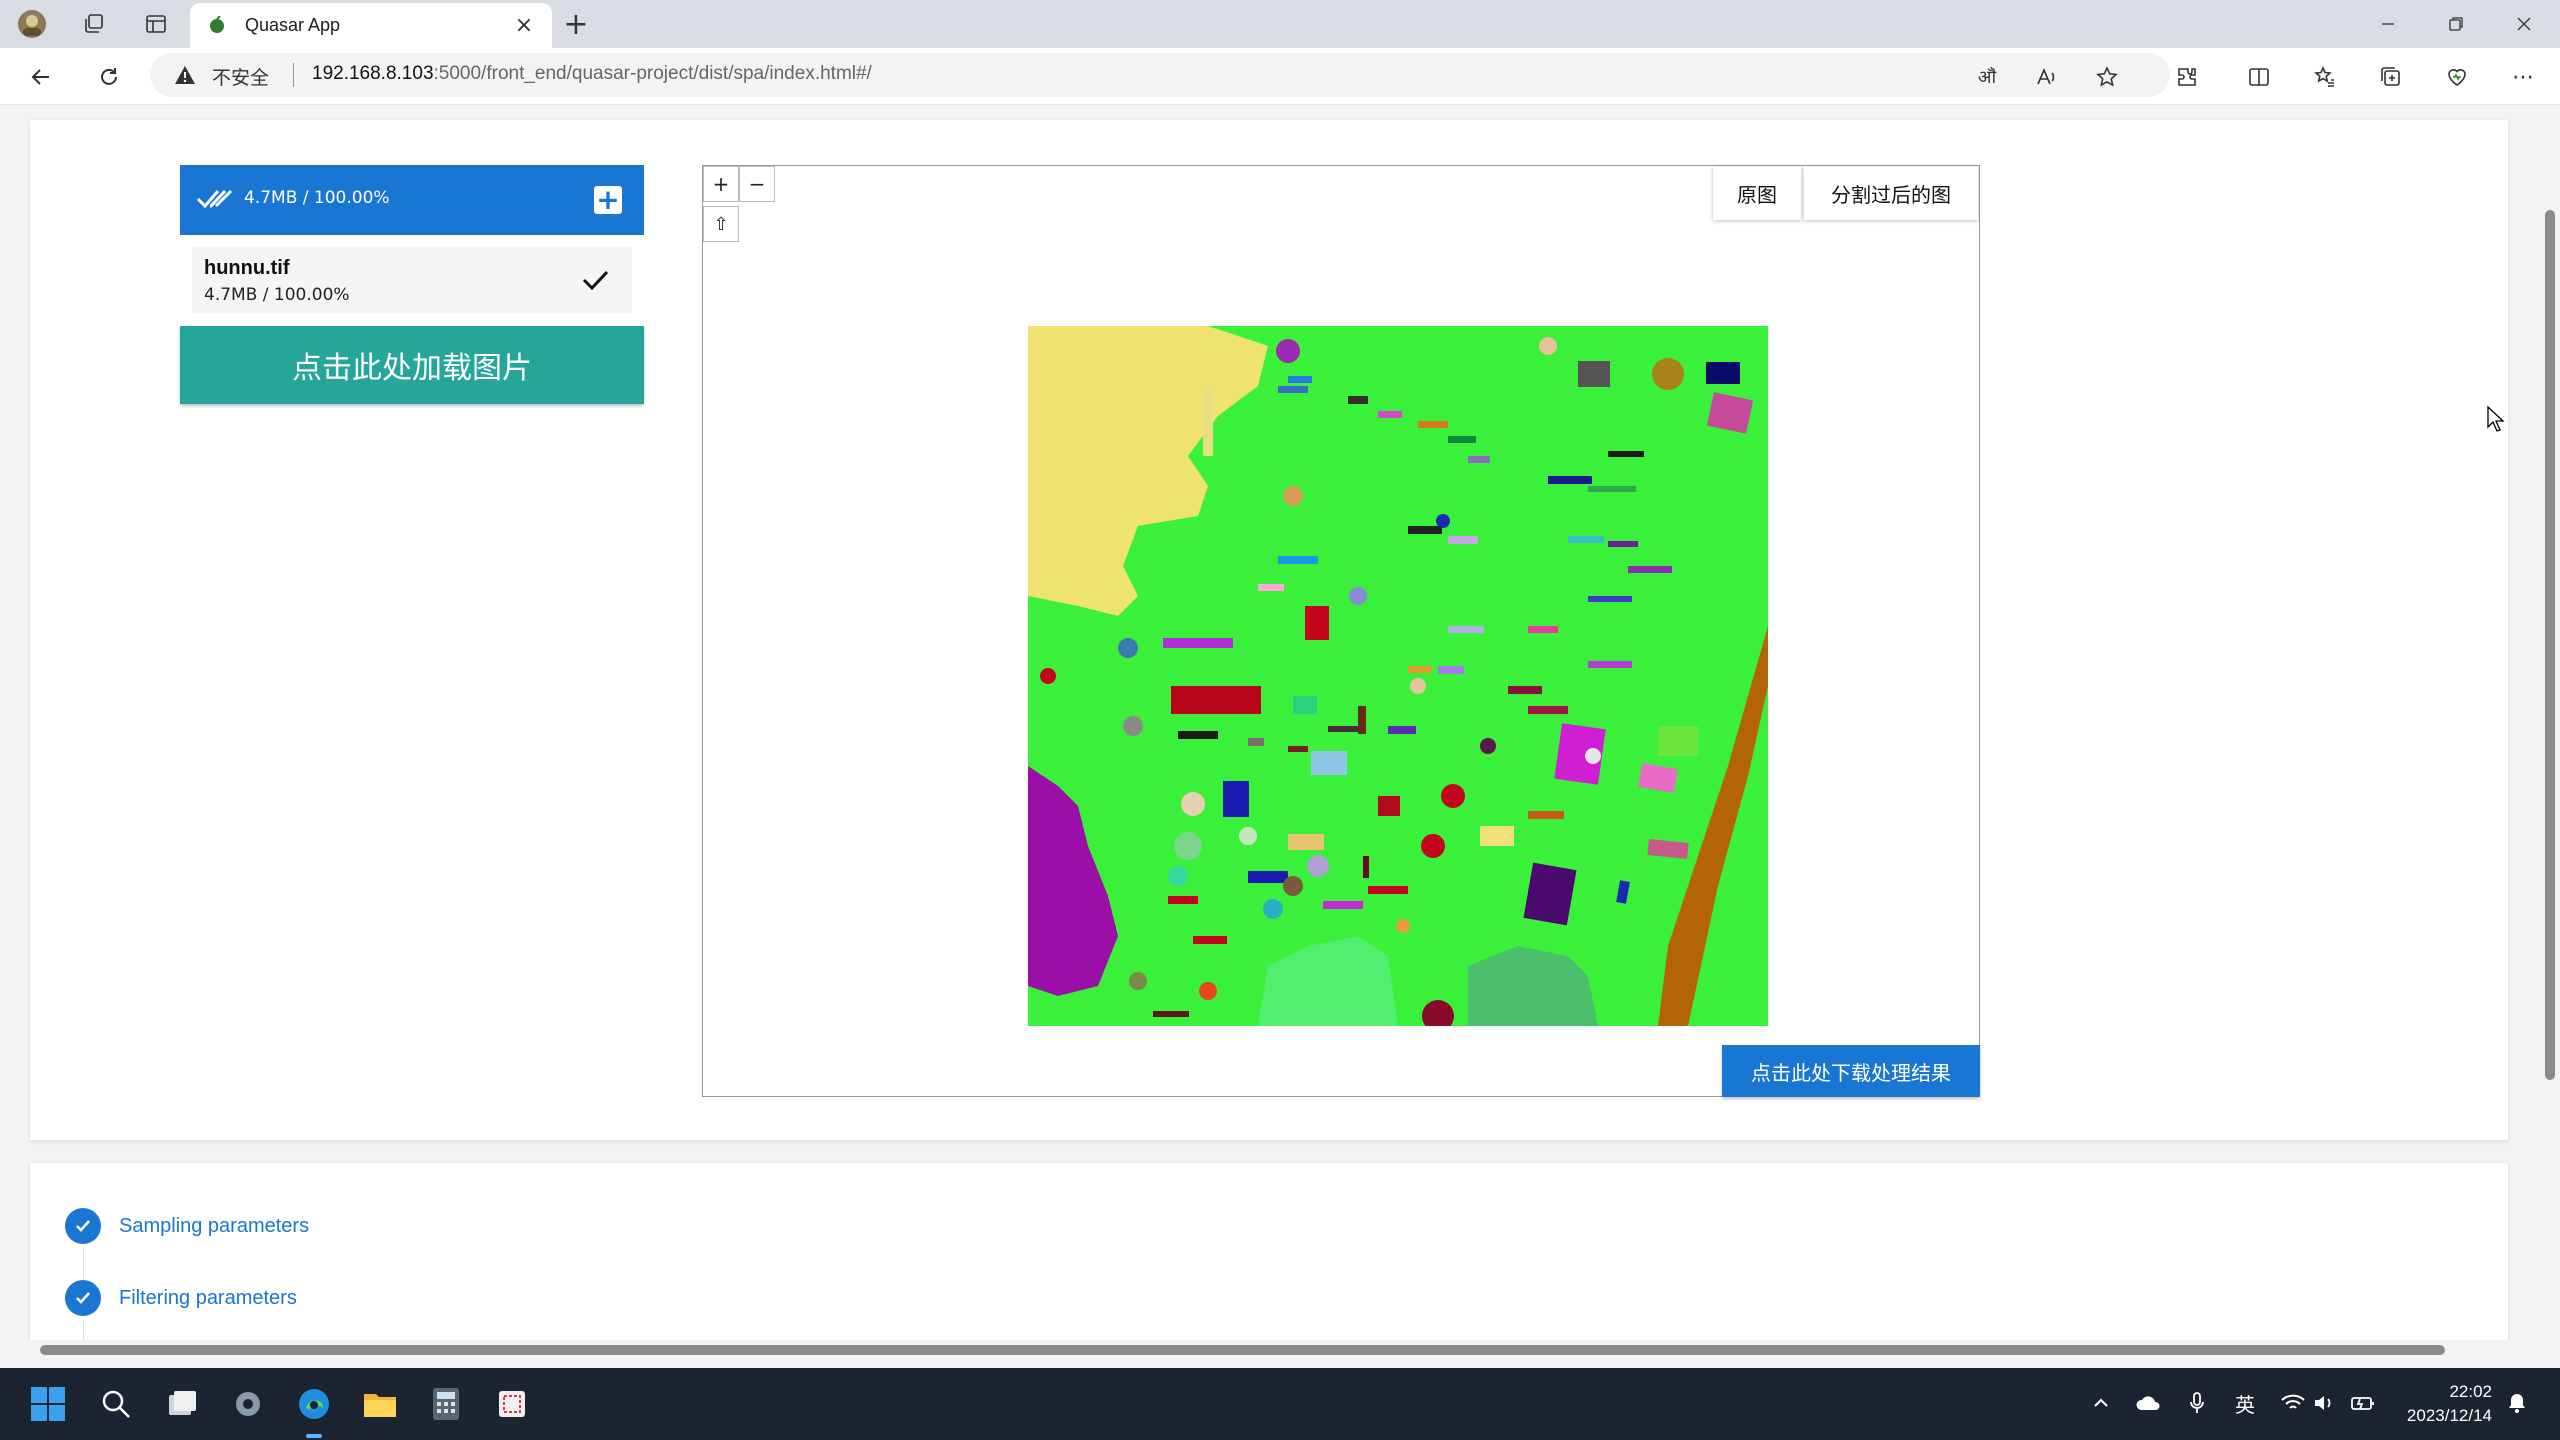 Image resolution: width=2560 pixels, height=1440 pixels. Describe the element at coordinates (576, 24) in the screenshot. I see `new-tab-icon: +` at that location.